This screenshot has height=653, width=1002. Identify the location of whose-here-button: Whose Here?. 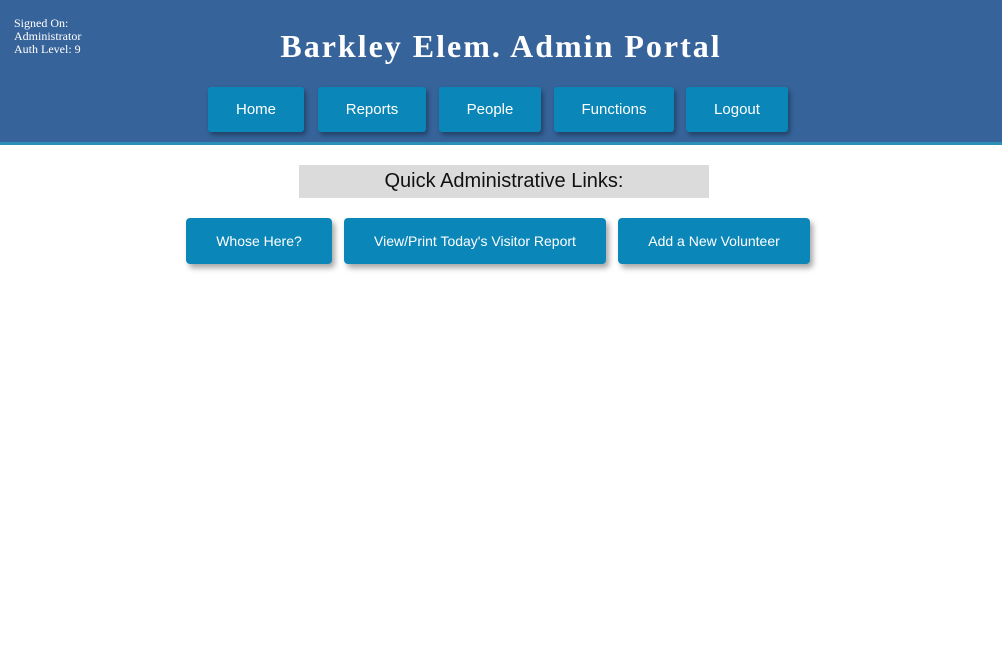
(259, 241).